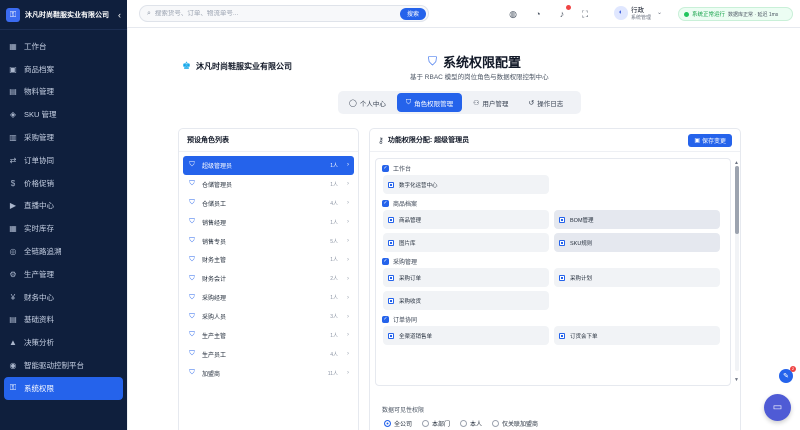  What do you see at coordinates (553, 178) in the screenshot?
I see `permission-group: ✓ 工作台数字化运营中心` at bounding box center [553, 178].